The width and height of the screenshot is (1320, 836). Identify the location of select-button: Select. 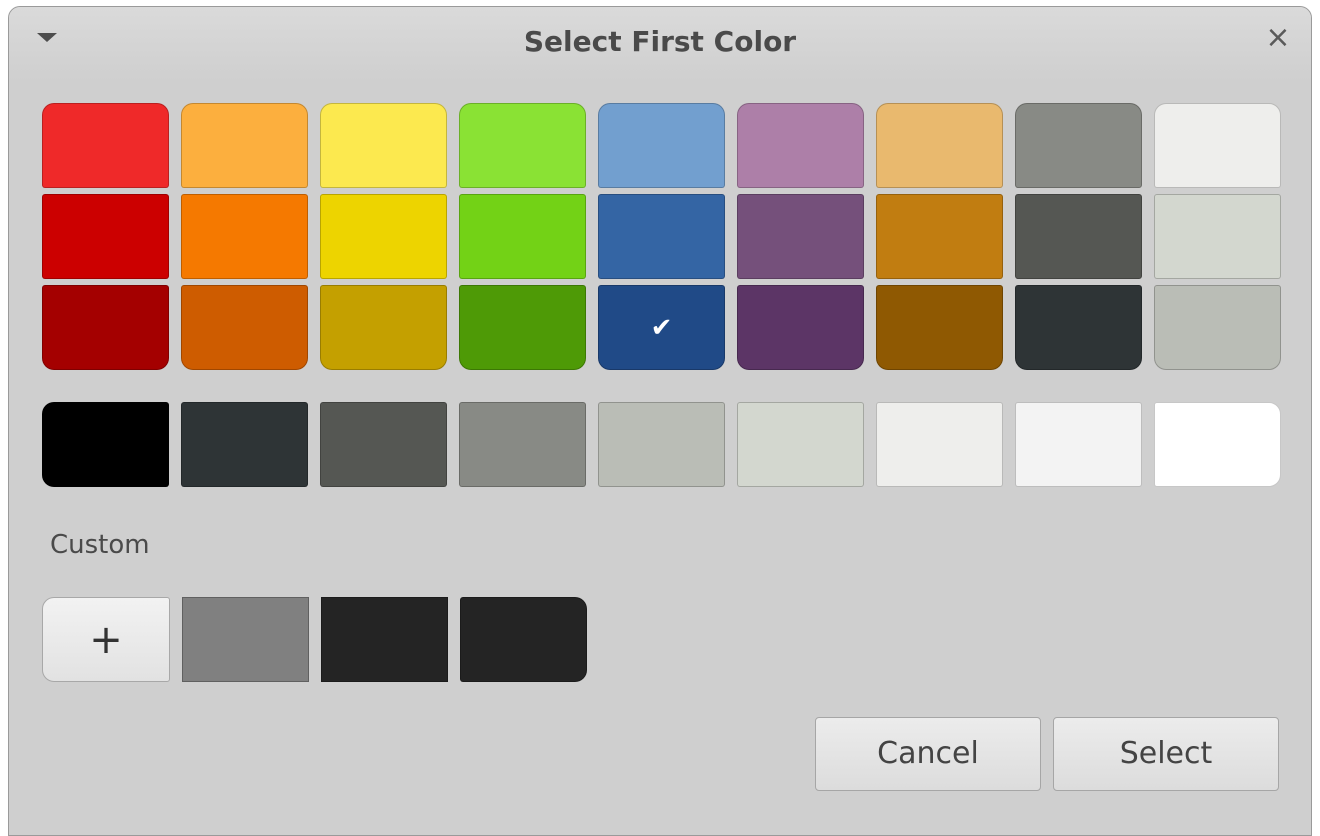
(1166, 754).